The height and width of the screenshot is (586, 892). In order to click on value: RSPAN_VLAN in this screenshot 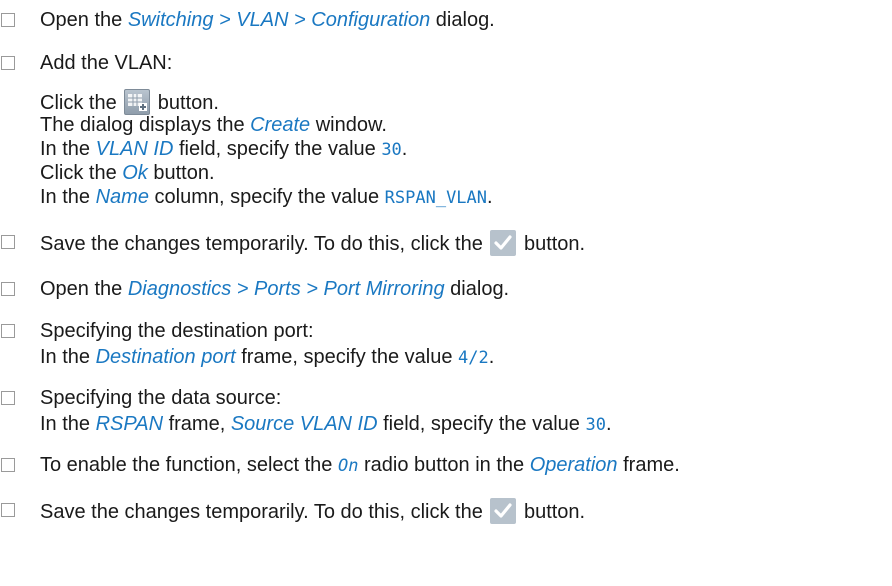, I will do `click(436, 198)`.